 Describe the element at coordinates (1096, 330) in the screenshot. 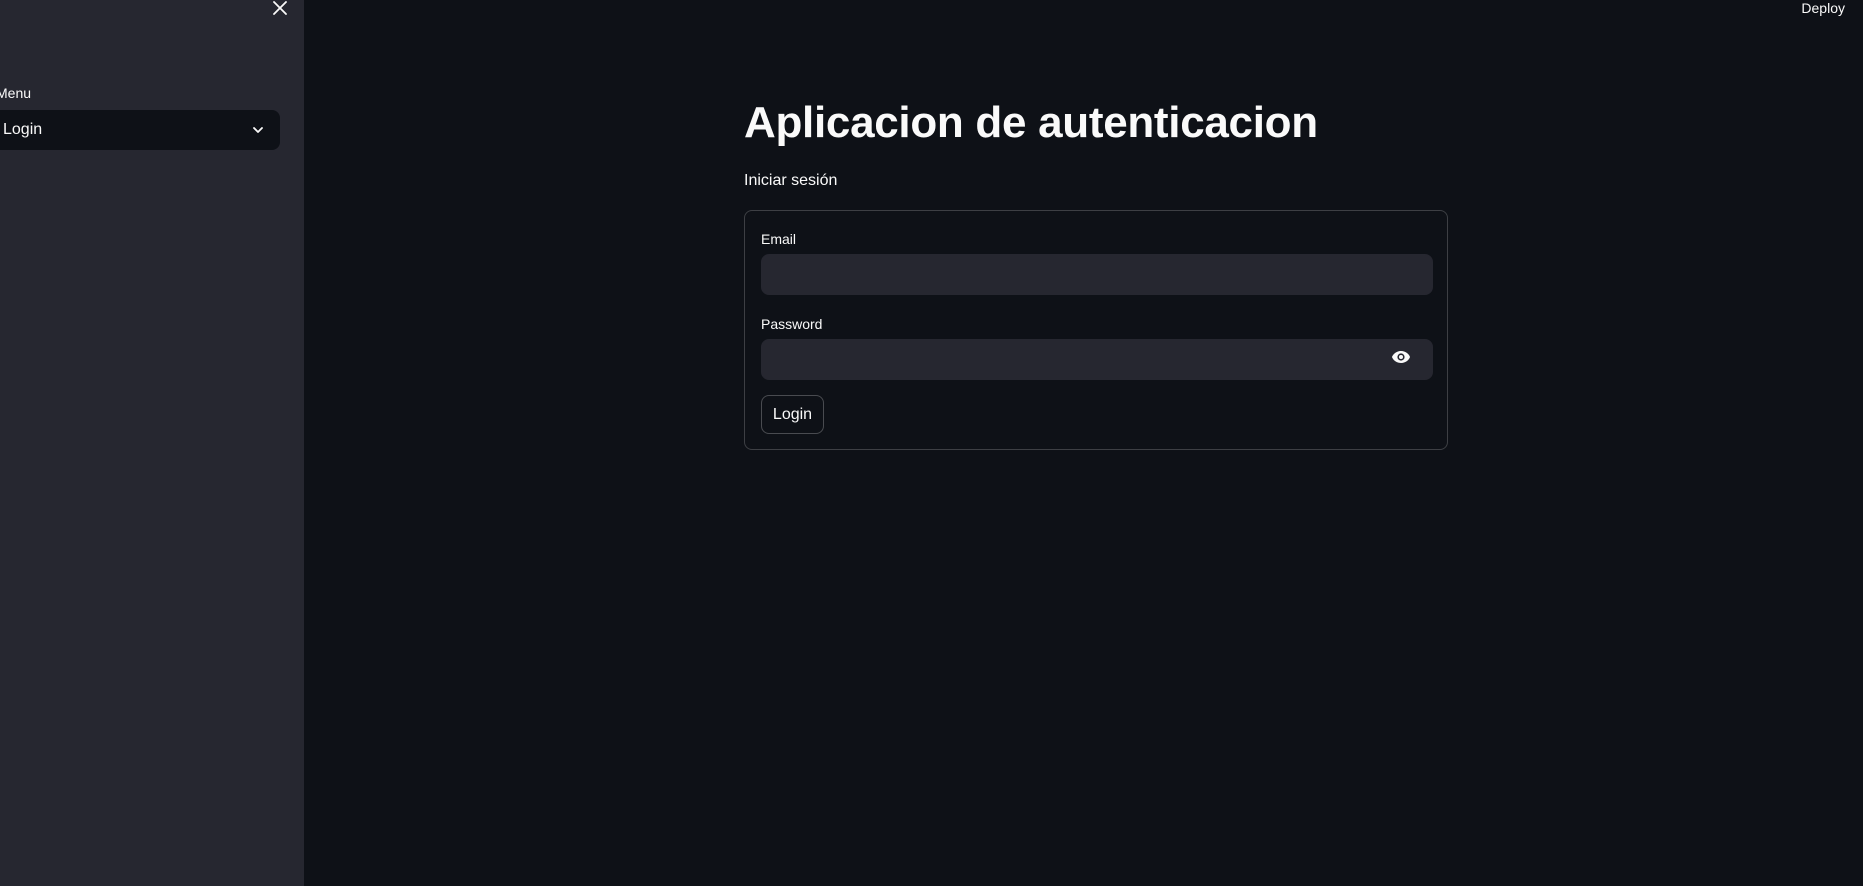

I see `login-form: Email Password Login` at that location.